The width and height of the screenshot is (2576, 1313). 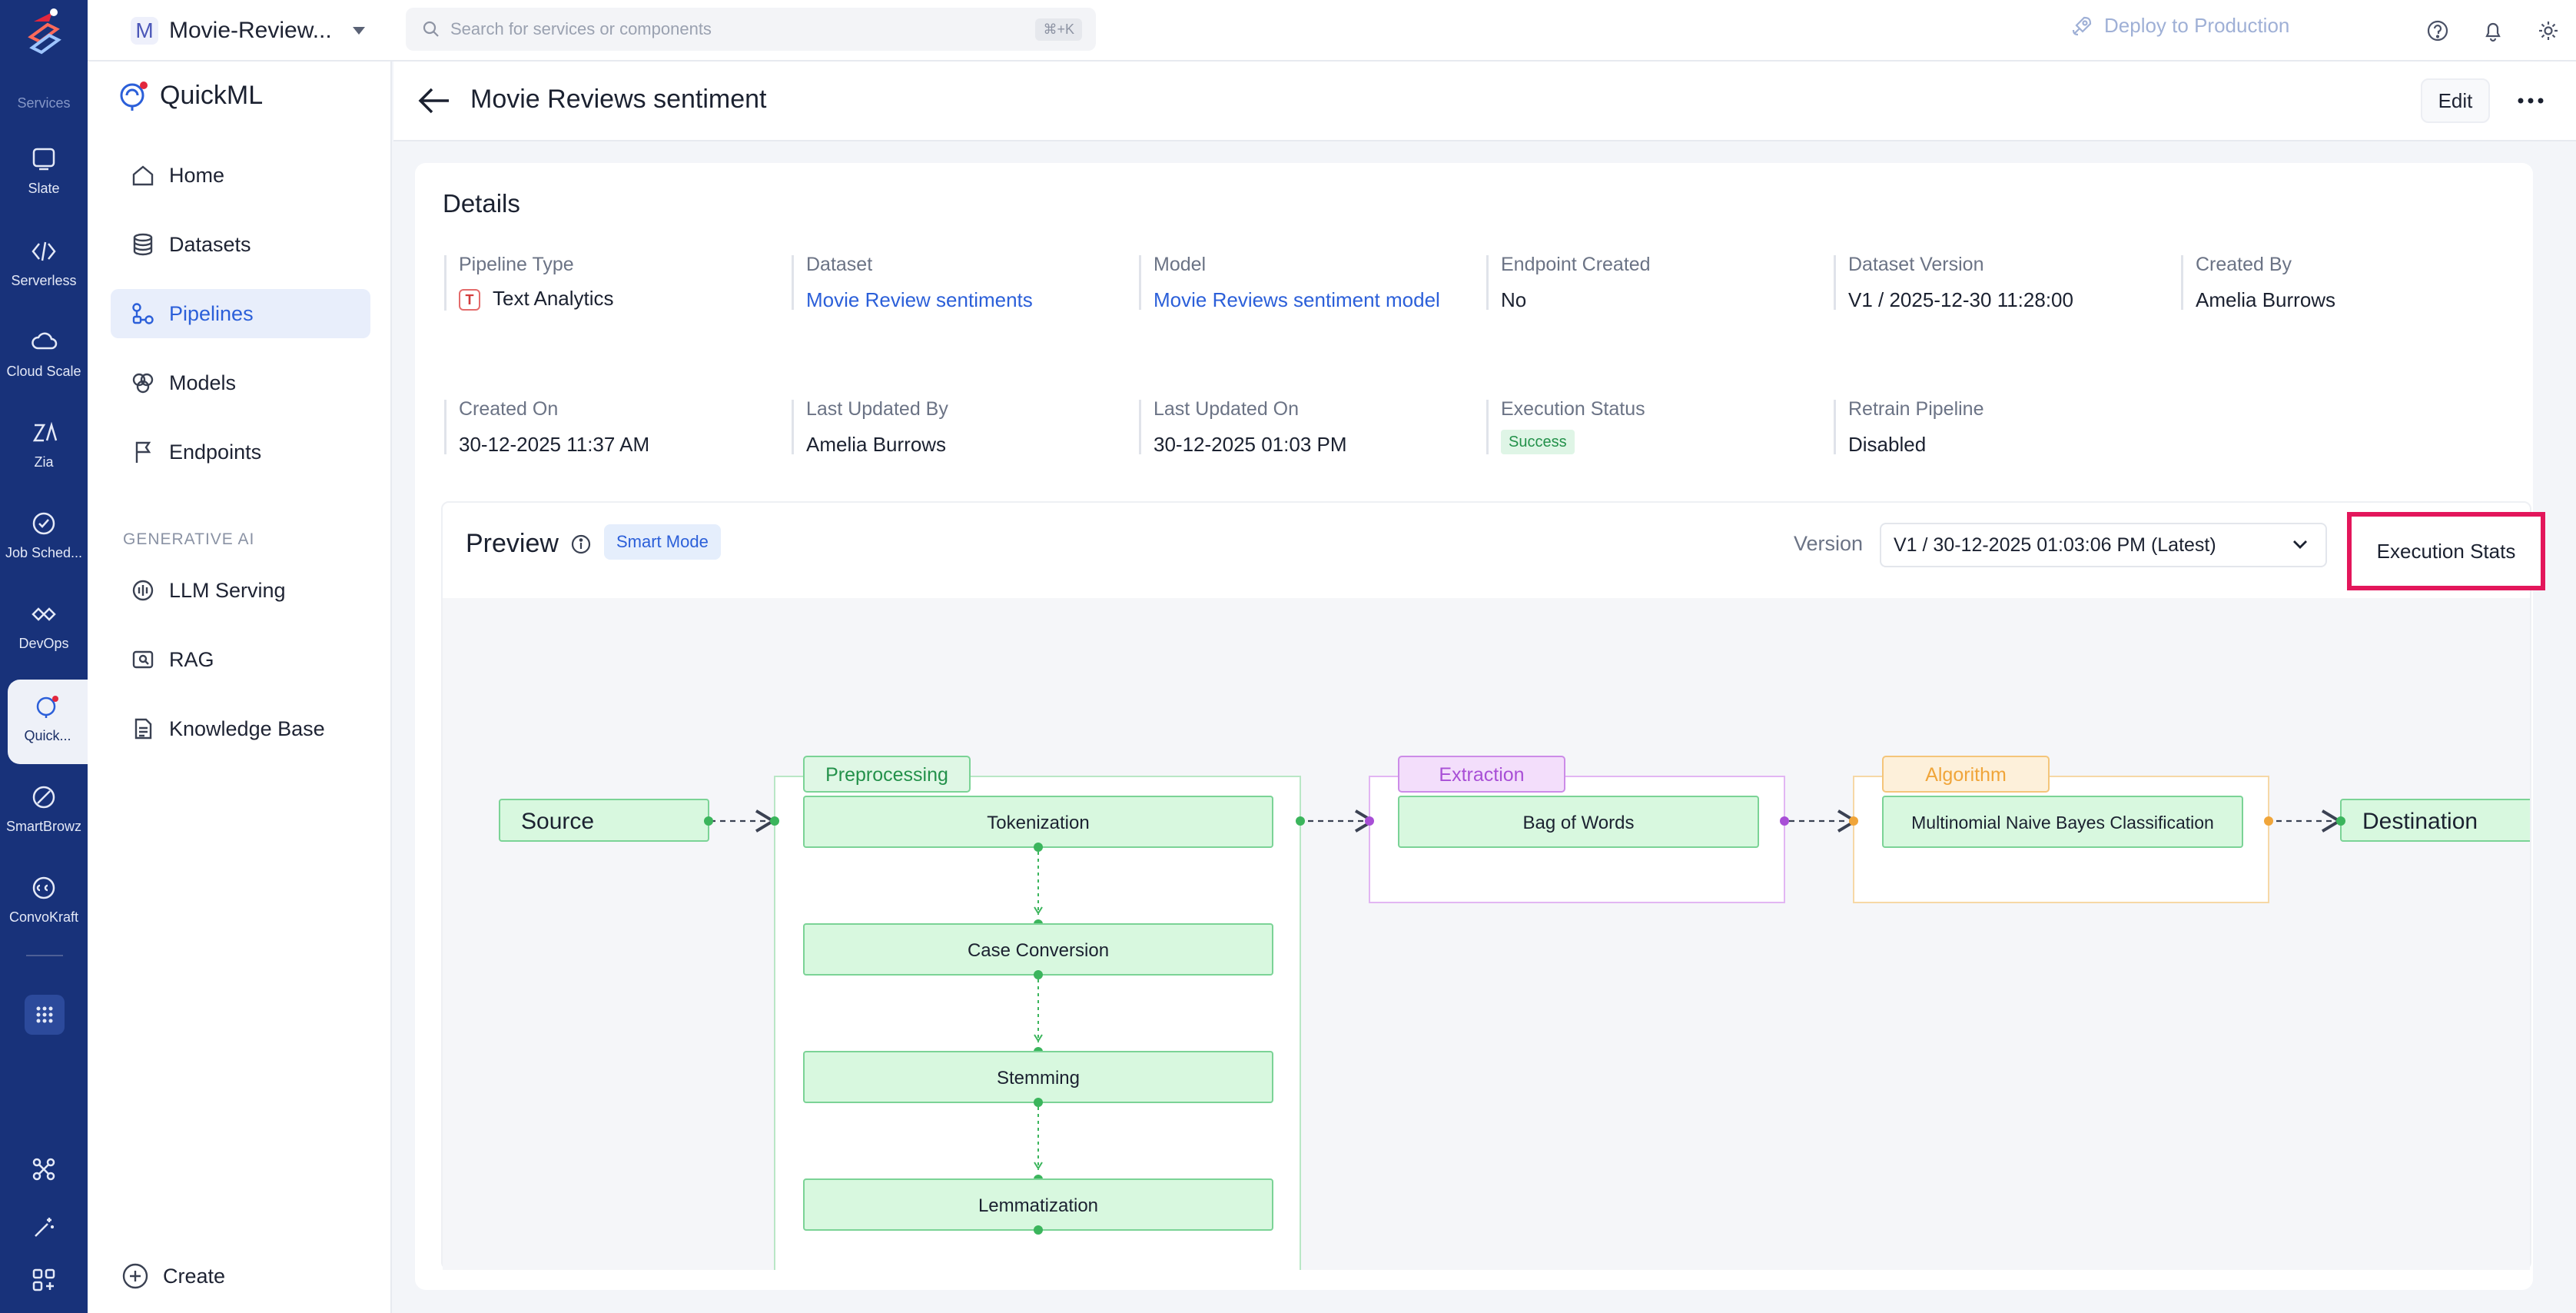 I want to click on plus-circle-icon, so click(x=135, y=1276).